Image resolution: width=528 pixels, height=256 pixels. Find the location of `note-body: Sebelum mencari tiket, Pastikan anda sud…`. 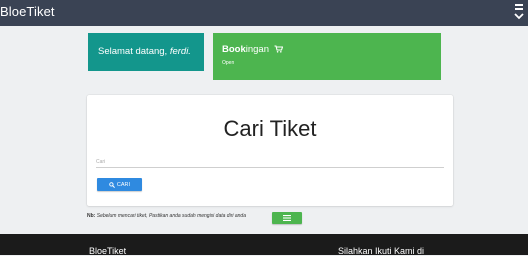

note-body: Sebelum mencari tiket, Pastikan anda sud… is located at coordinates (170, 216).